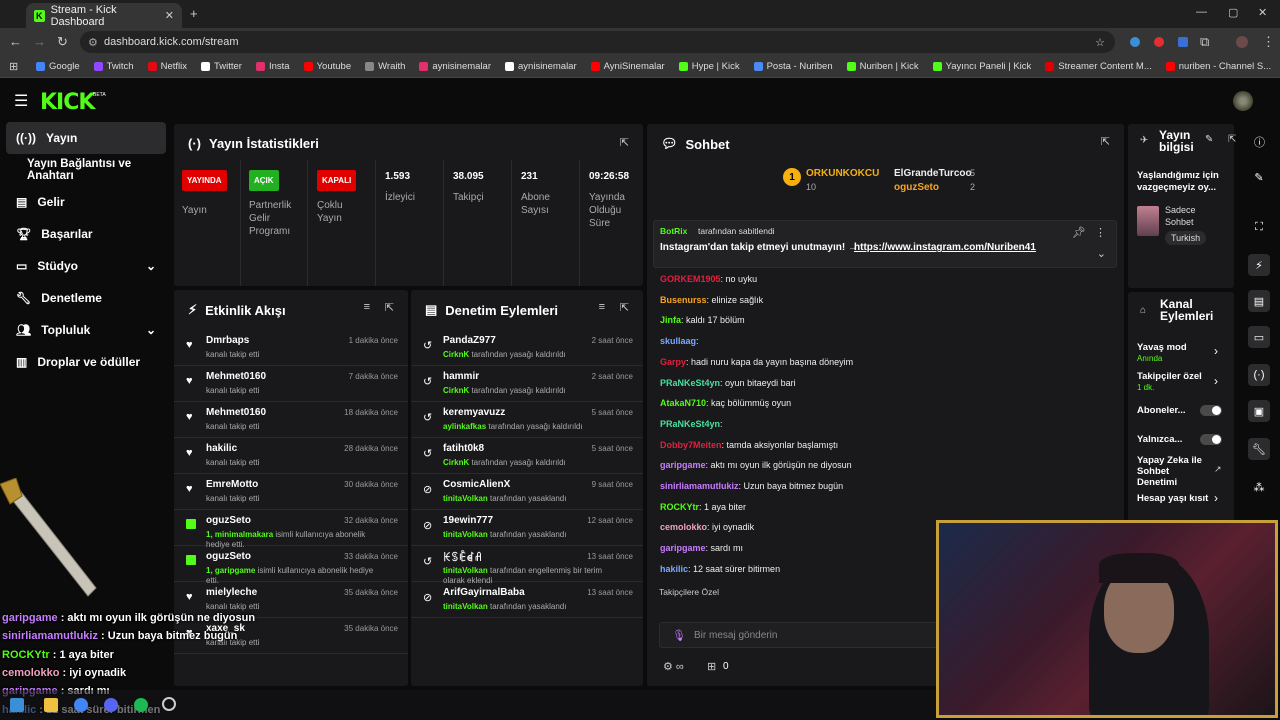  I want to click on minimize-icon: —, so click(1201, 12).